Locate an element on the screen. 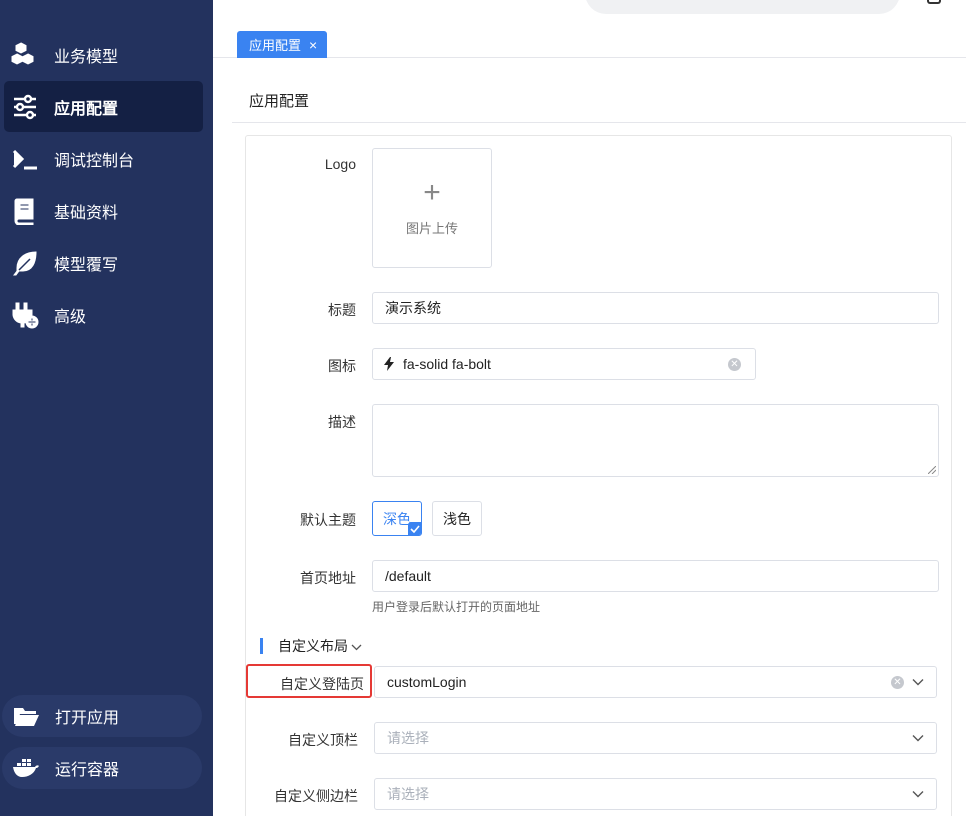 The width and height of the screenshot is (966, 816). theme-light-button: 浅色 is located at coordinates (457, 518).